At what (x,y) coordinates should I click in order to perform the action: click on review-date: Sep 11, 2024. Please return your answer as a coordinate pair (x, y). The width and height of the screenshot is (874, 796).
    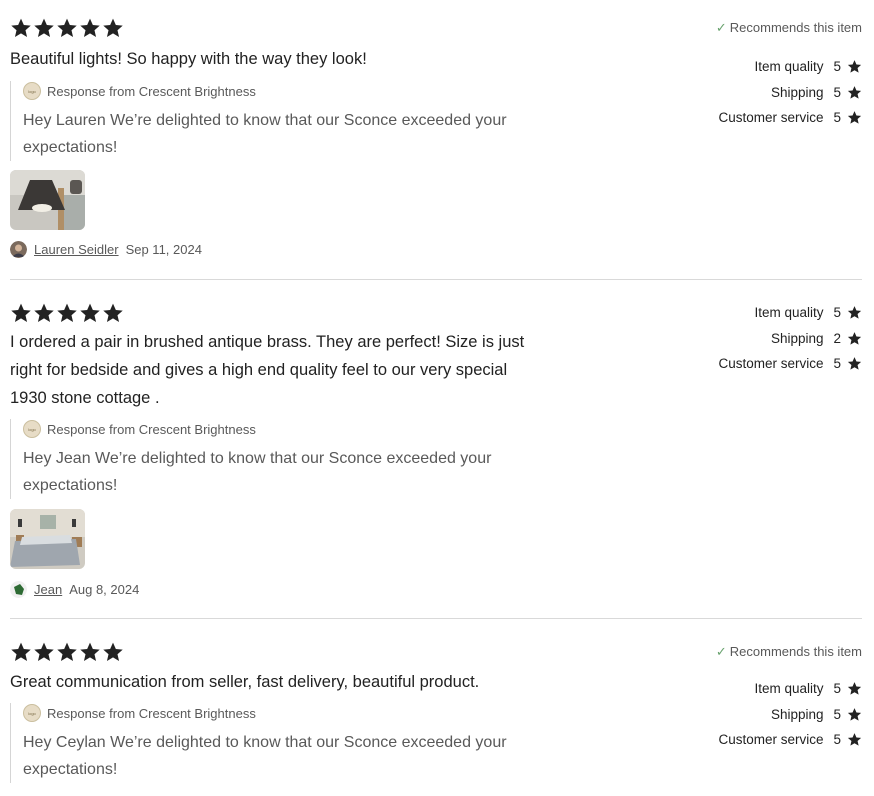
    Looking at the image, I should click on (163, 249).